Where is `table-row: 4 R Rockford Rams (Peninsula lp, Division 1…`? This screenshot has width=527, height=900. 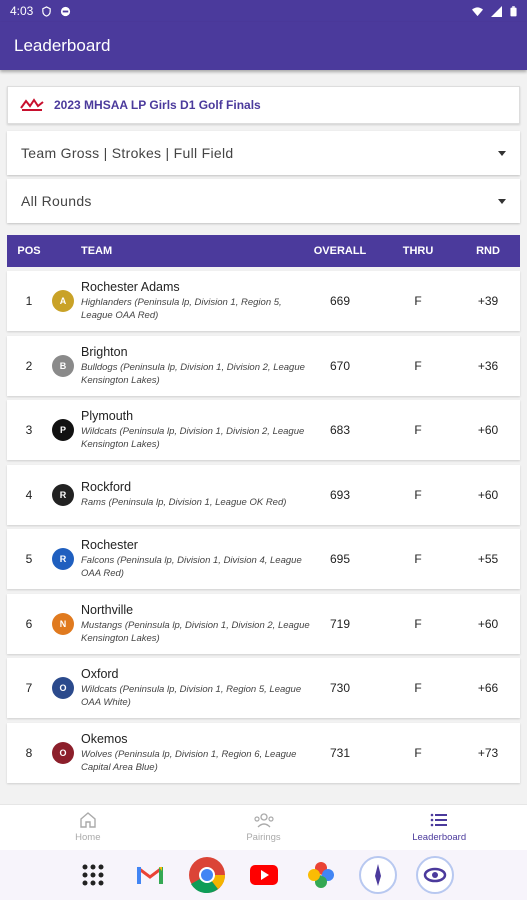 table-row: 4 R Rockford Rams (Peninsula lp, Division 1… is located at coordinates (263, 494).